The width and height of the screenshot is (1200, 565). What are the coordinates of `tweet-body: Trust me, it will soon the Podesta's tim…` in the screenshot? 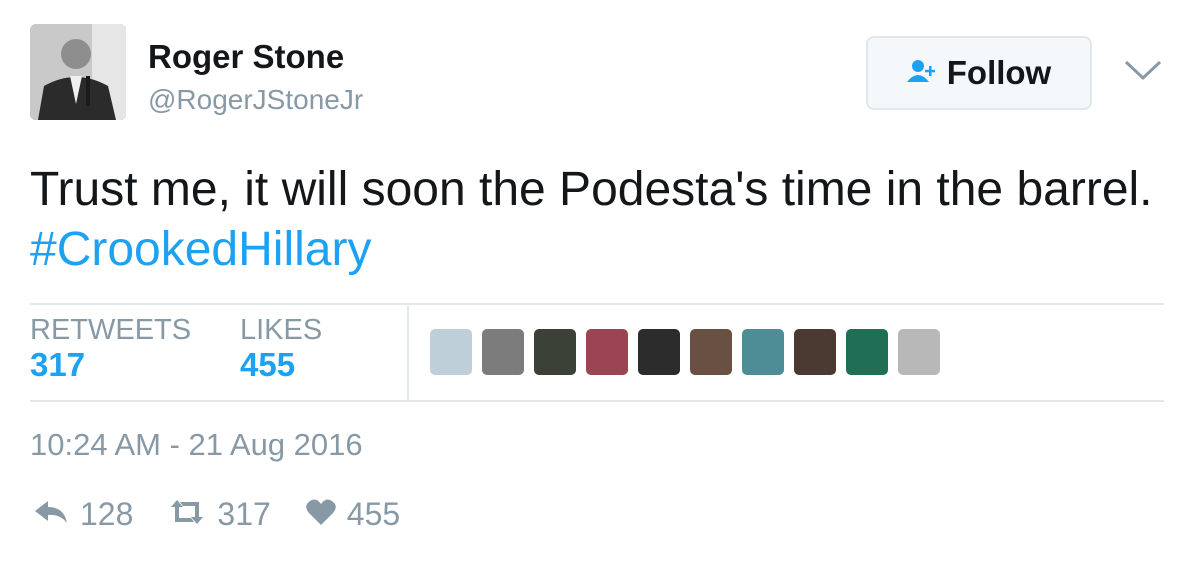 It's located at (591, 189).